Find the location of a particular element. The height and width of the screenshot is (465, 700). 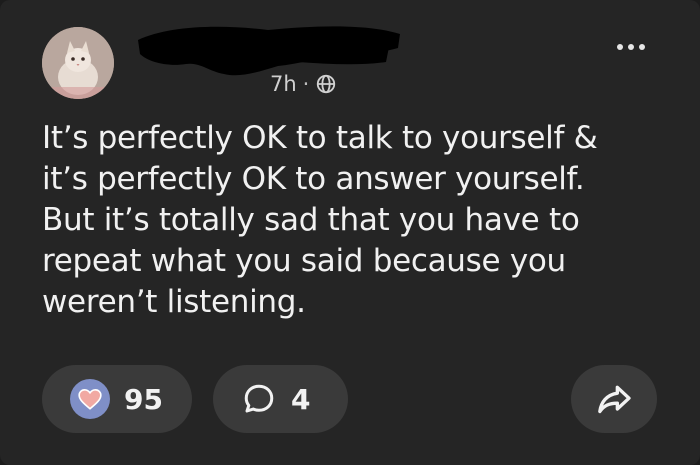

reply-count: 4 is located at coordinates (301, 399).